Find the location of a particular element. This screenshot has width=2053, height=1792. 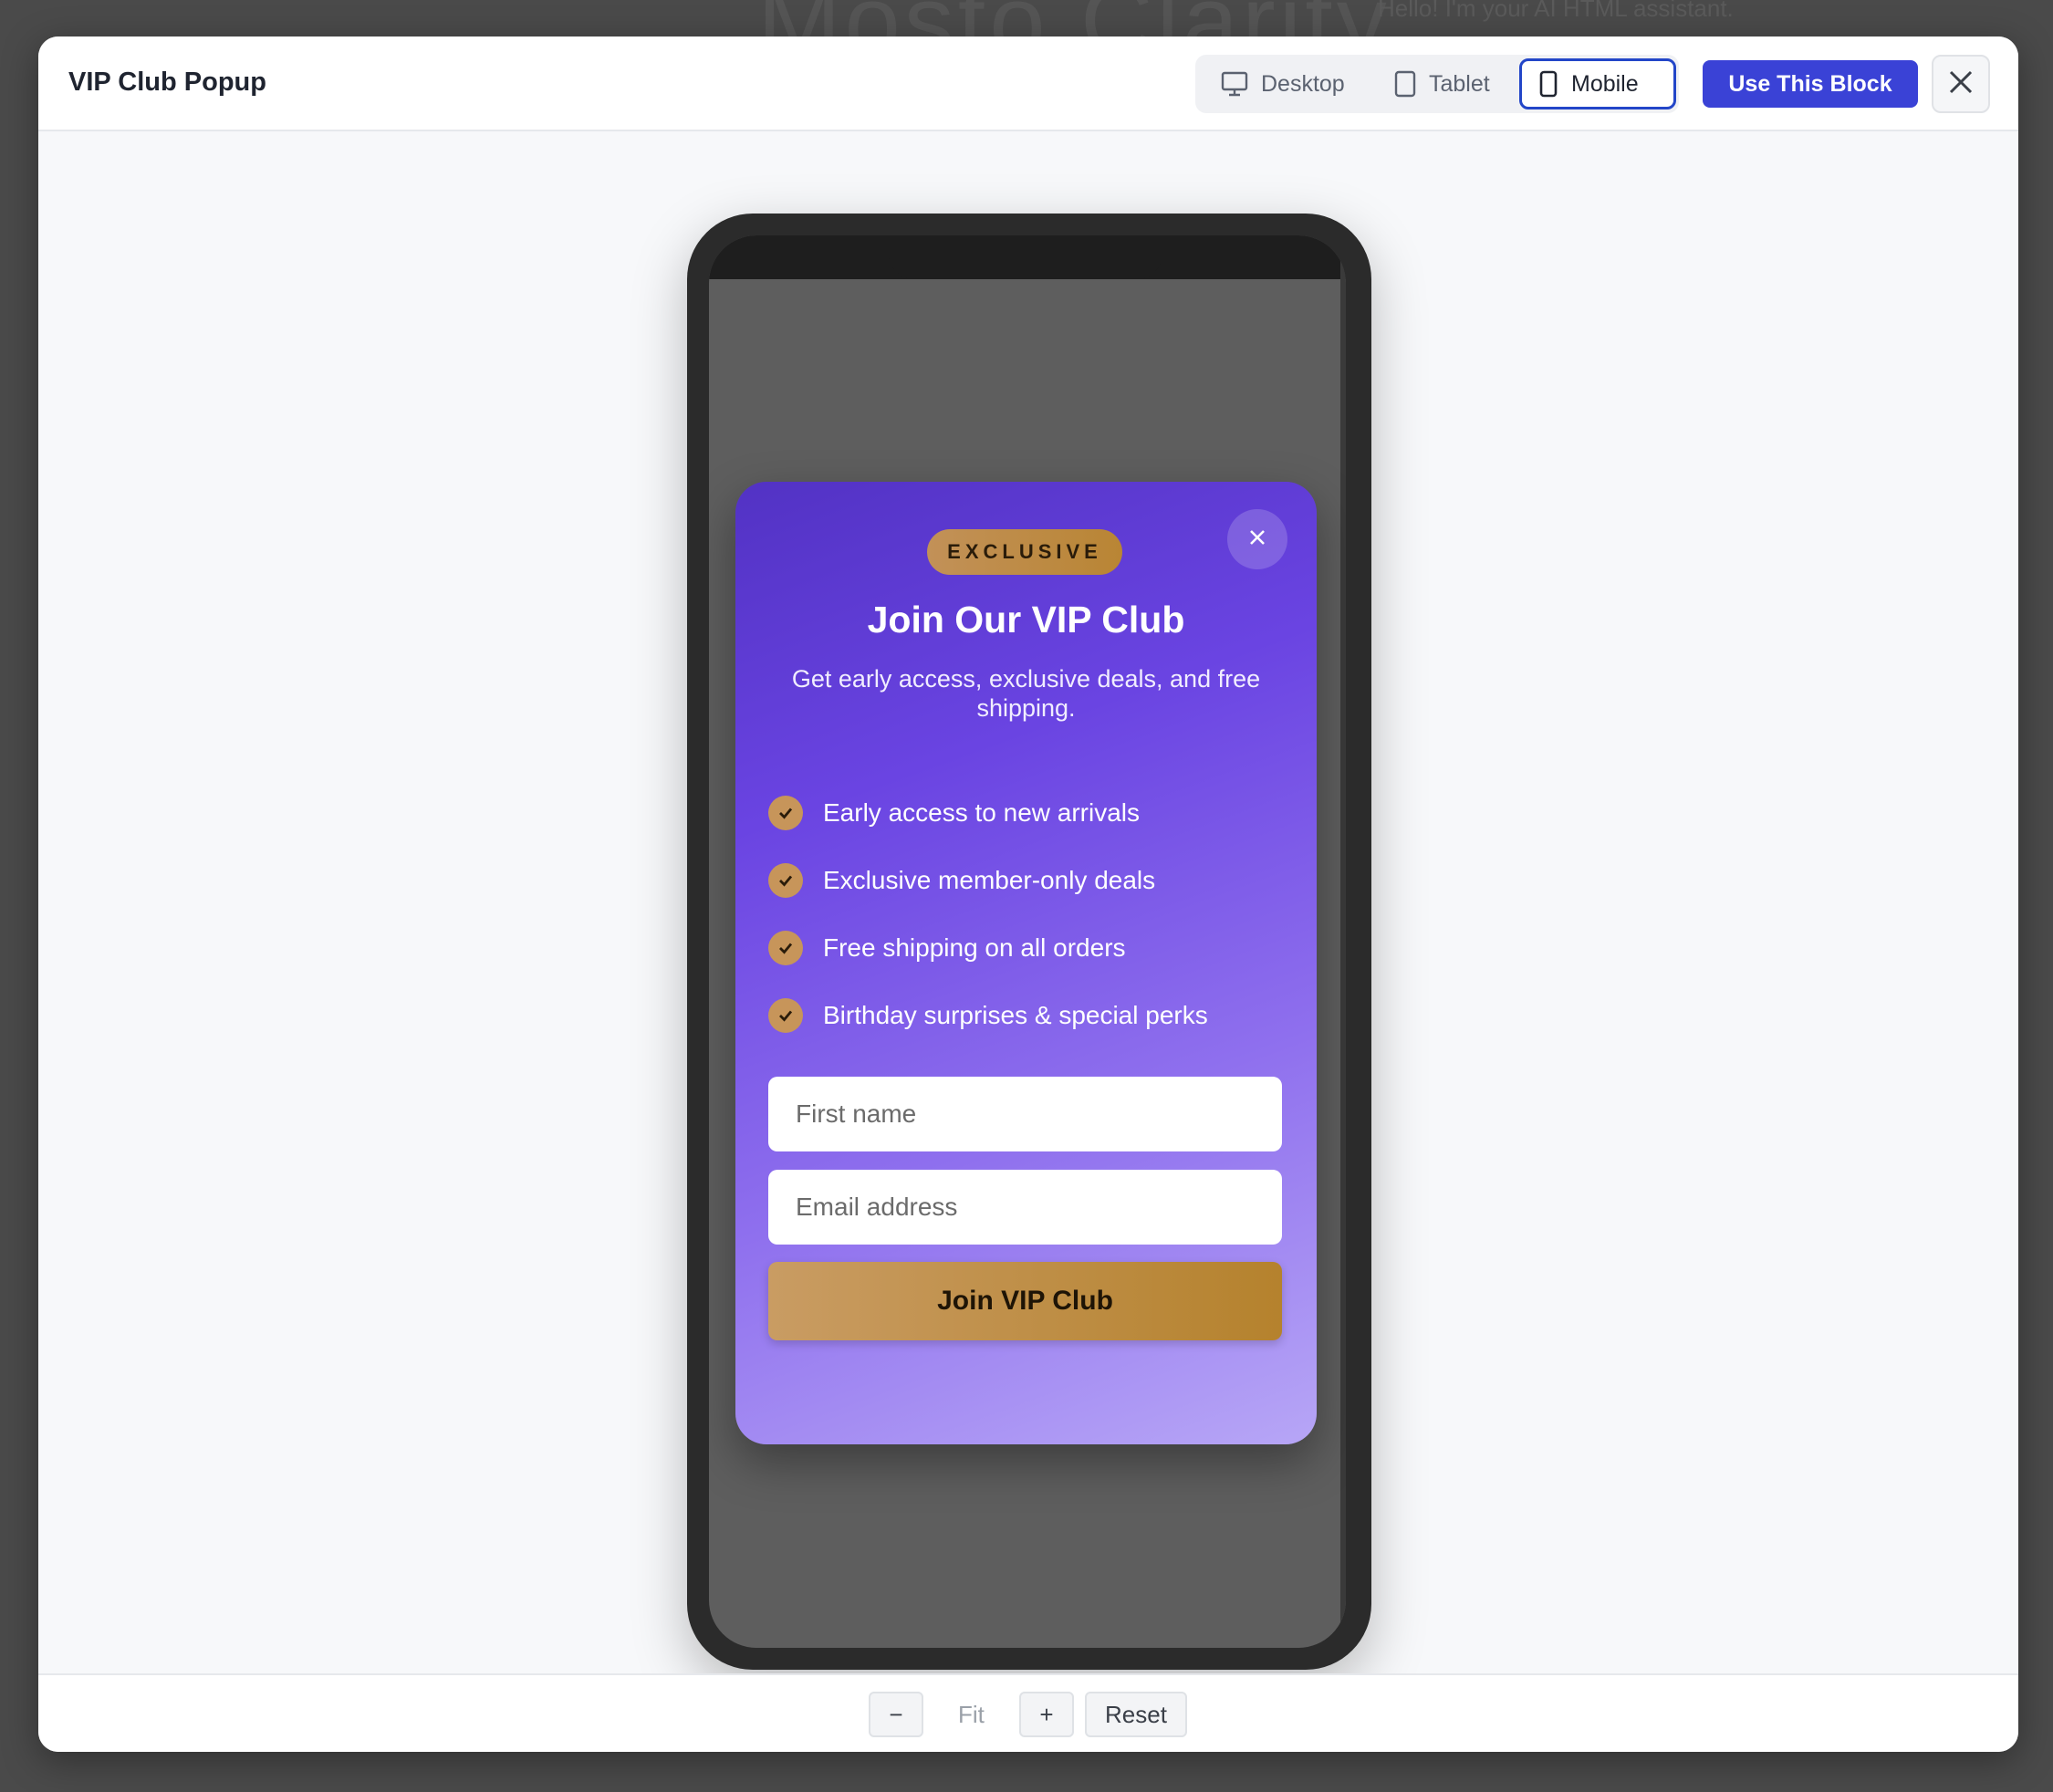

email-input is located at coordinates (1025, 1207).